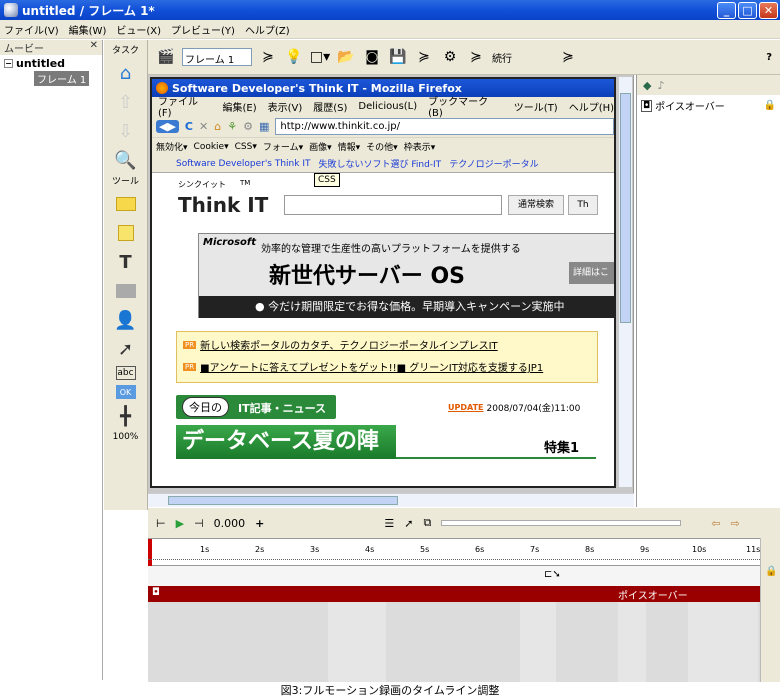  I want to click on bookmark-portal: テクノロジーポータル, so click(493, 163).